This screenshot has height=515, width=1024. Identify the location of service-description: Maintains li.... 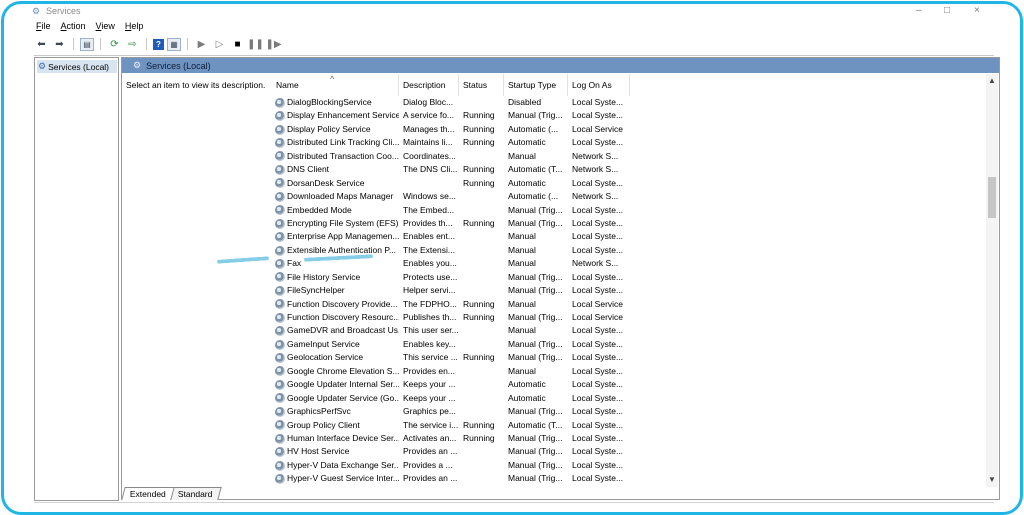
(428, 142).